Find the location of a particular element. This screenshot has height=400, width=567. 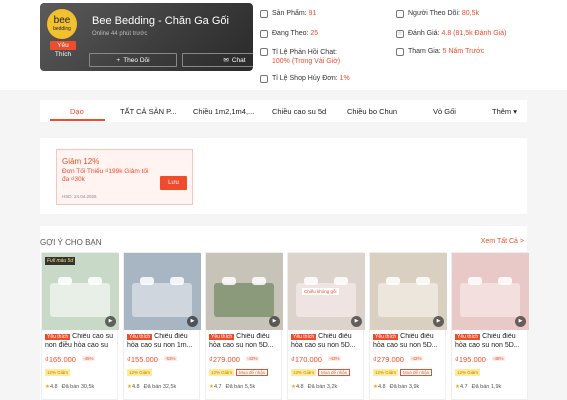

stat-joined: Tham Gia: 5 Năm Trước is located at coordinates (440, 52).